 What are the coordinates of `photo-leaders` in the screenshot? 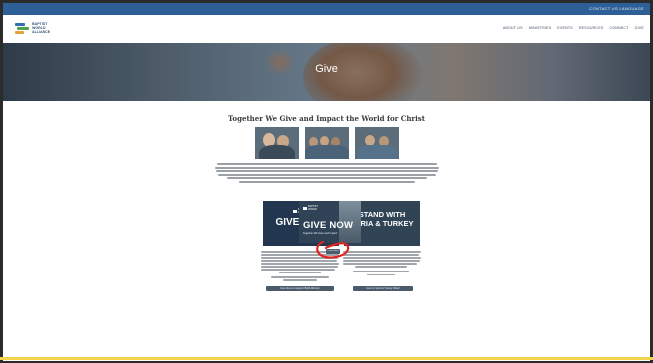 It's located at (277, 143).